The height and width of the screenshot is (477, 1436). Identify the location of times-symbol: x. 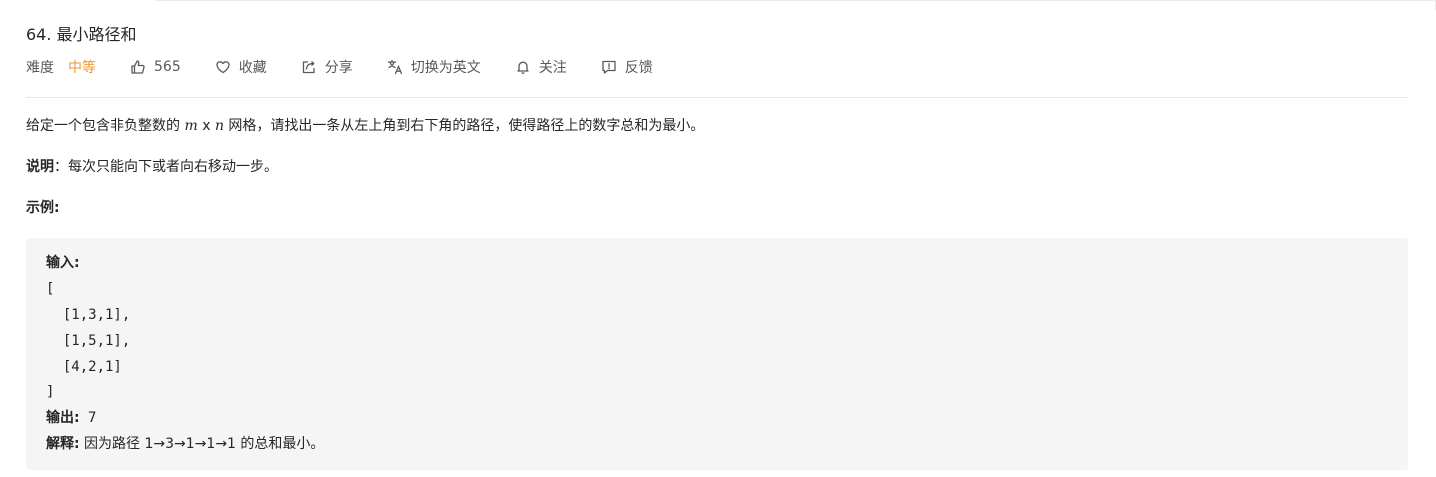
(206, 126).